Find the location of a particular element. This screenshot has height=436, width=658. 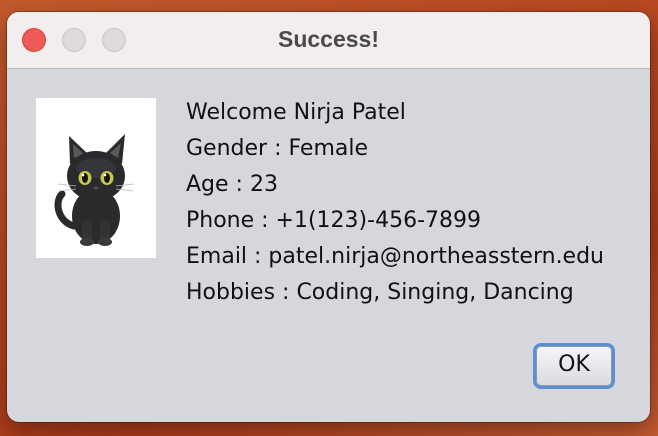

phone-text: Phone : +1(123)-456-7899 is located at coordinates (333, 220).